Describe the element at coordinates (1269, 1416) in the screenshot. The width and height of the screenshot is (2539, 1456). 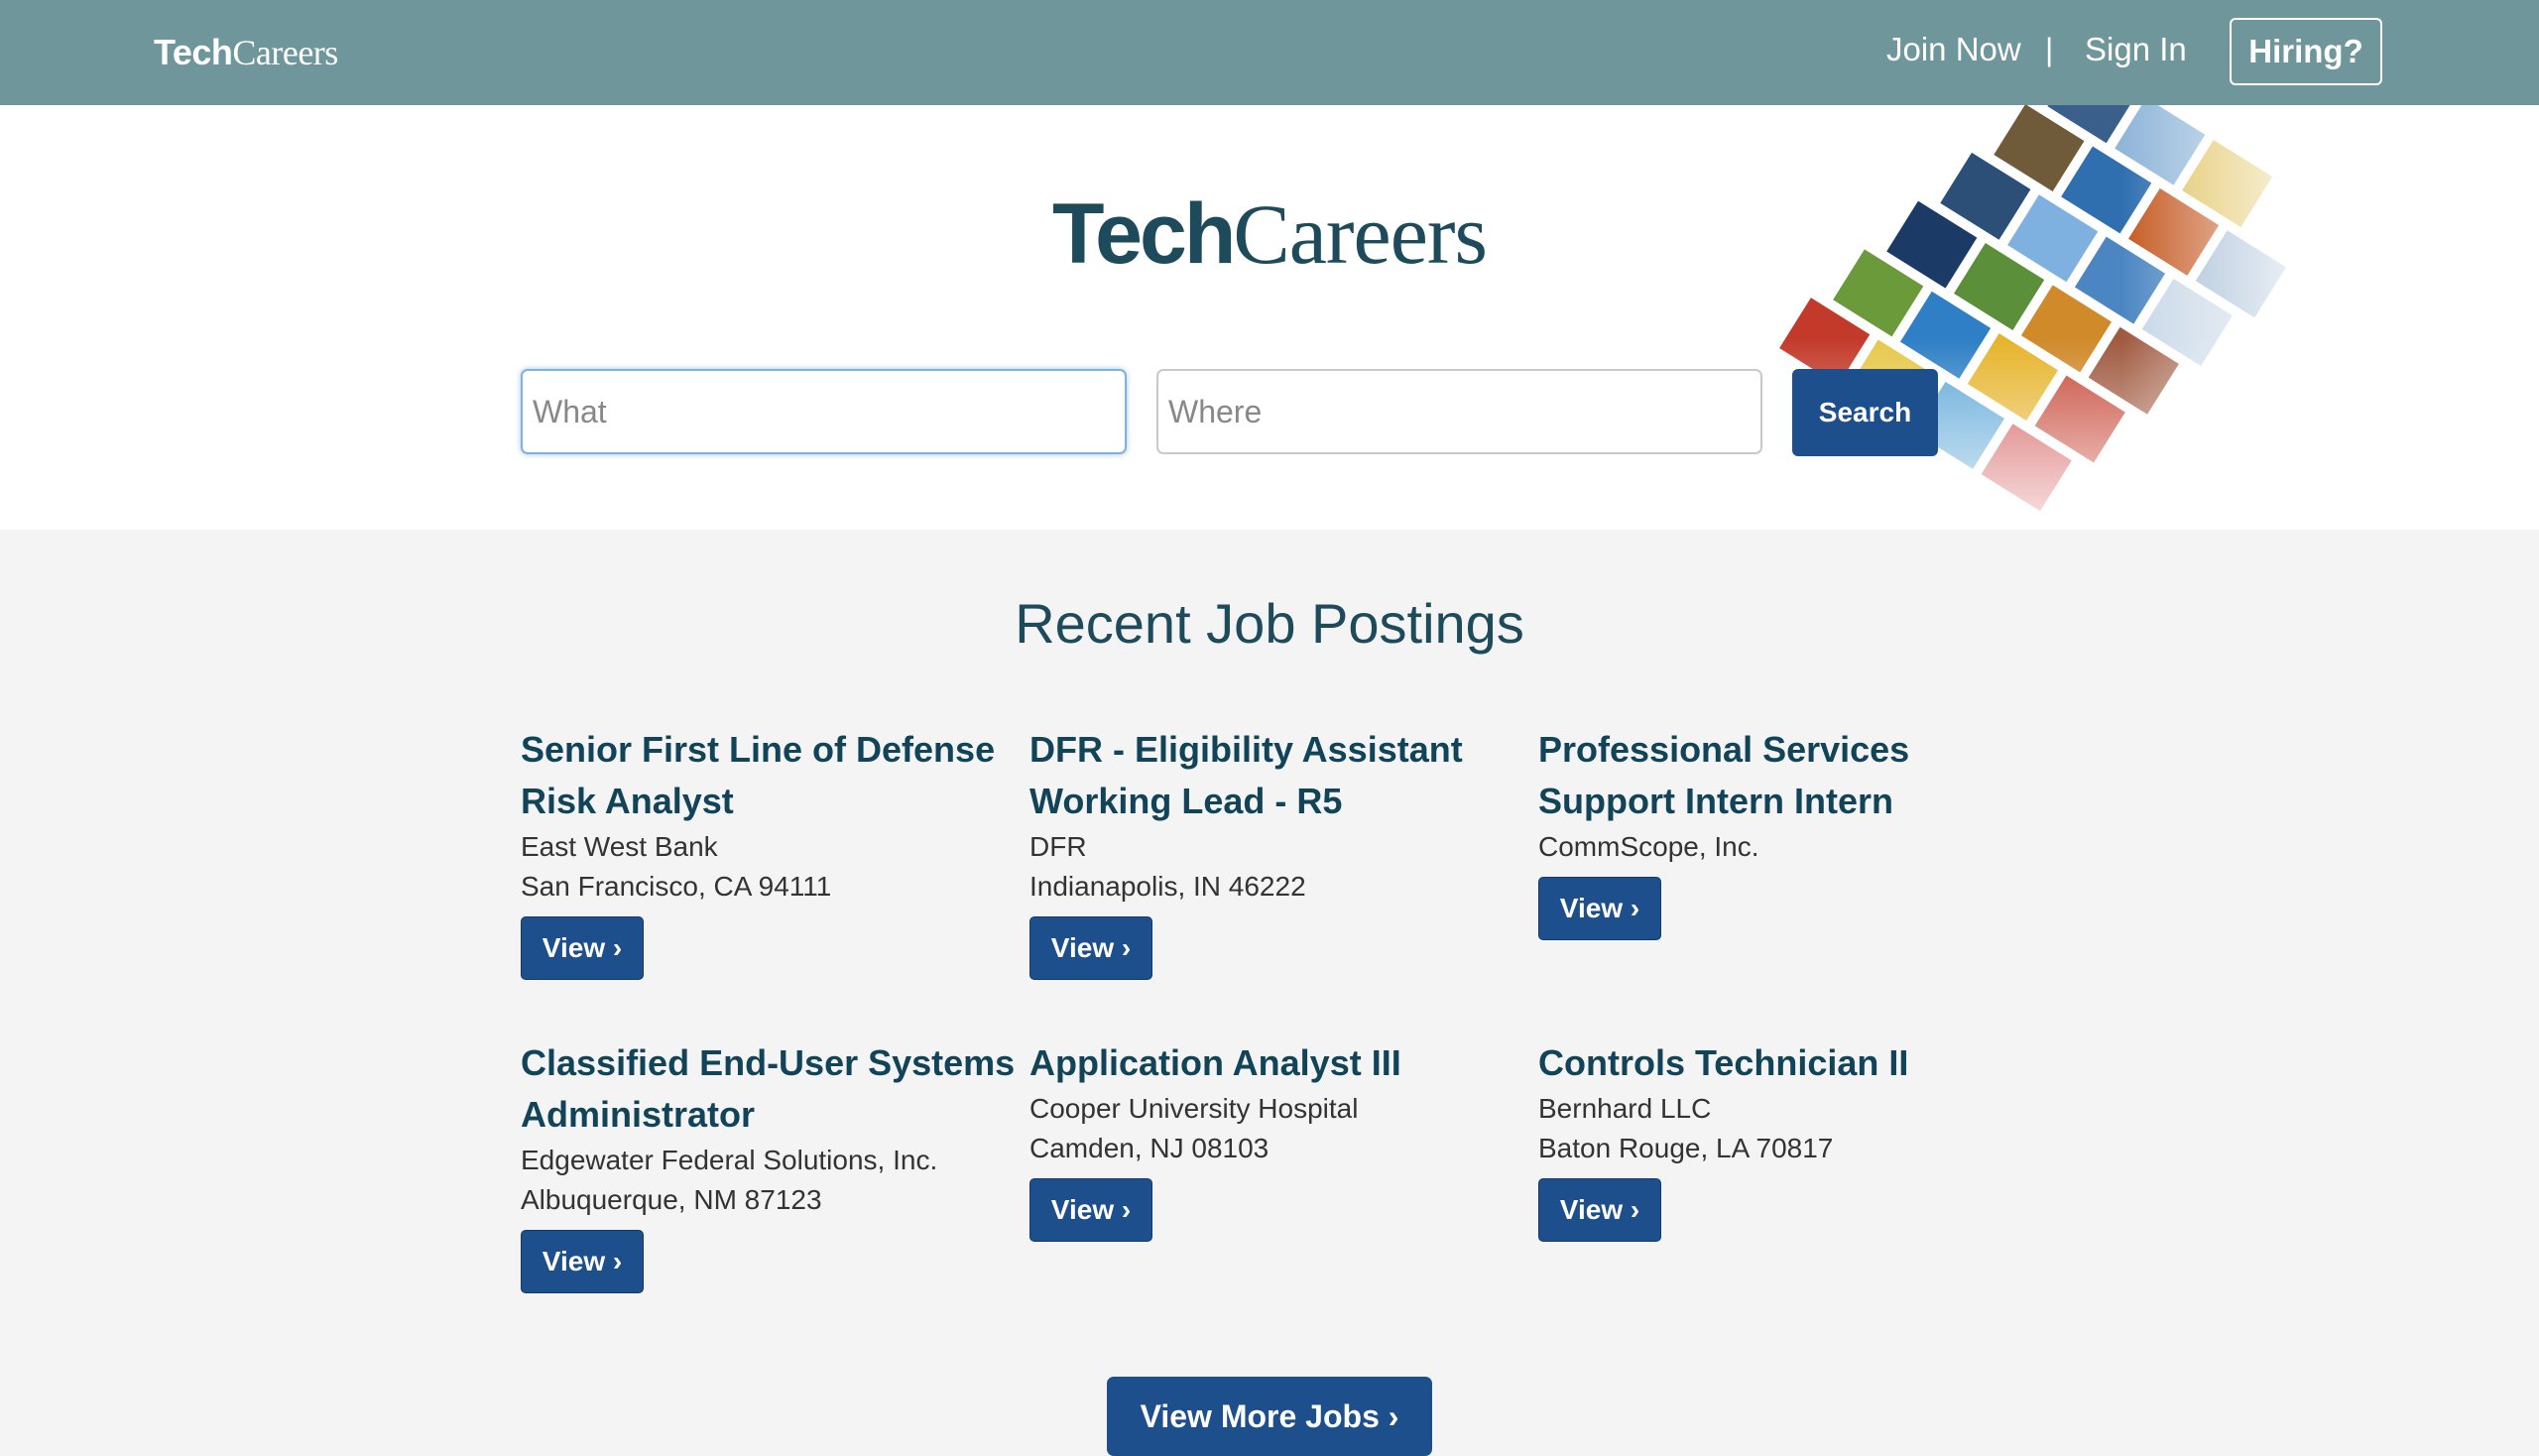
I see `view-more-jobs-button: View More Jobs ›` at that location.